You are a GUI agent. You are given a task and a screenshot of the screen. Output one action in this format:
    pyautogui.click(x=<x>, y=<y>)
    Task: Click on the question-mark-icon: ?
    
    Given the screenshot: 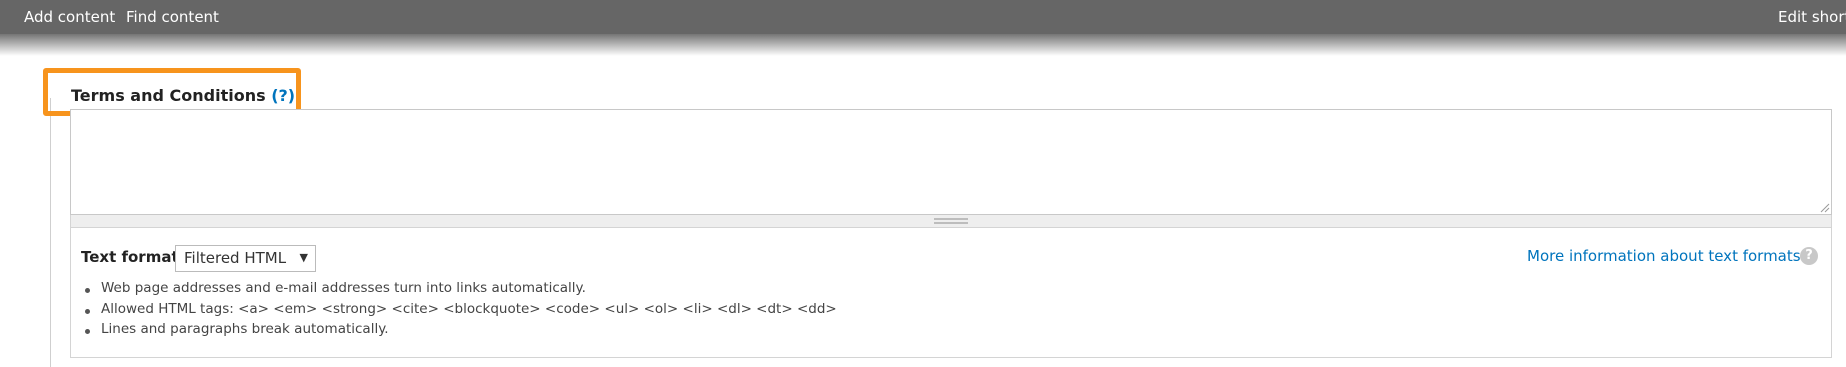 What is the action you would take?
    pyautogui.click(x=1809, y=256)
    